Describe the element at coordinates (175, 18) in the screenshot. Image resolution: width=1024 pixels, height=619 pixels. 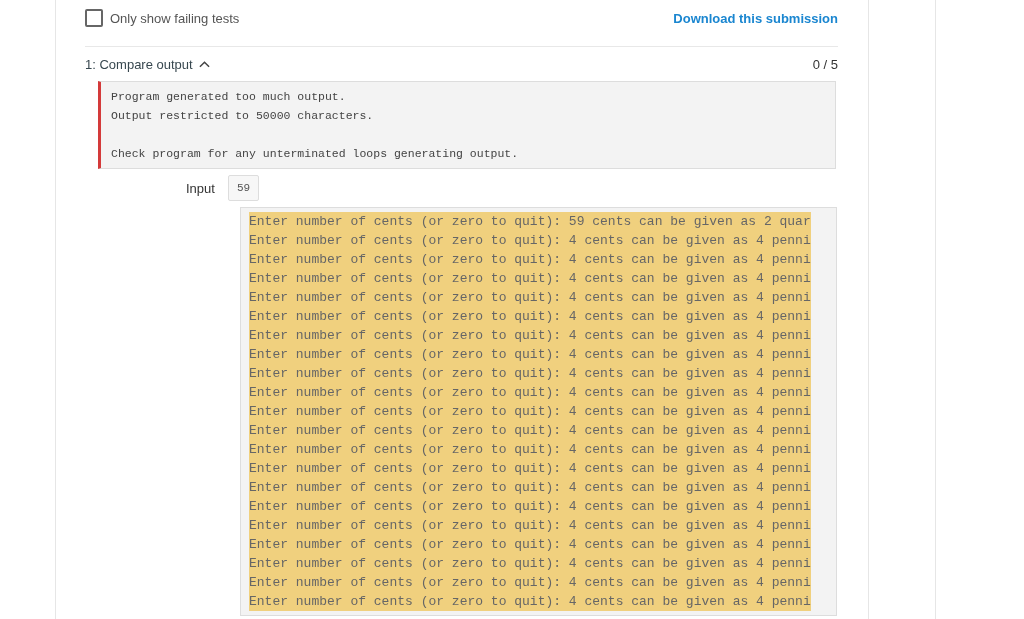
I see `checkbox-label: Only show failing tests` at that location.